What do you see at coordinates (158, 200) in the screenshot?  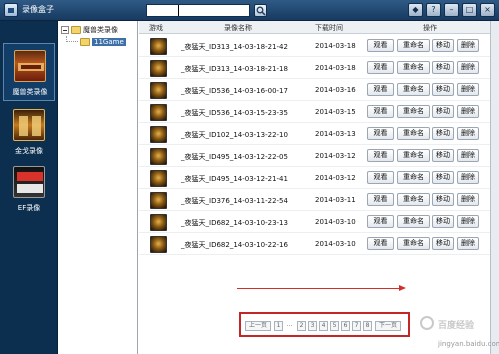 I see `warcraft-game-icon` at bounding box center [158, 200].